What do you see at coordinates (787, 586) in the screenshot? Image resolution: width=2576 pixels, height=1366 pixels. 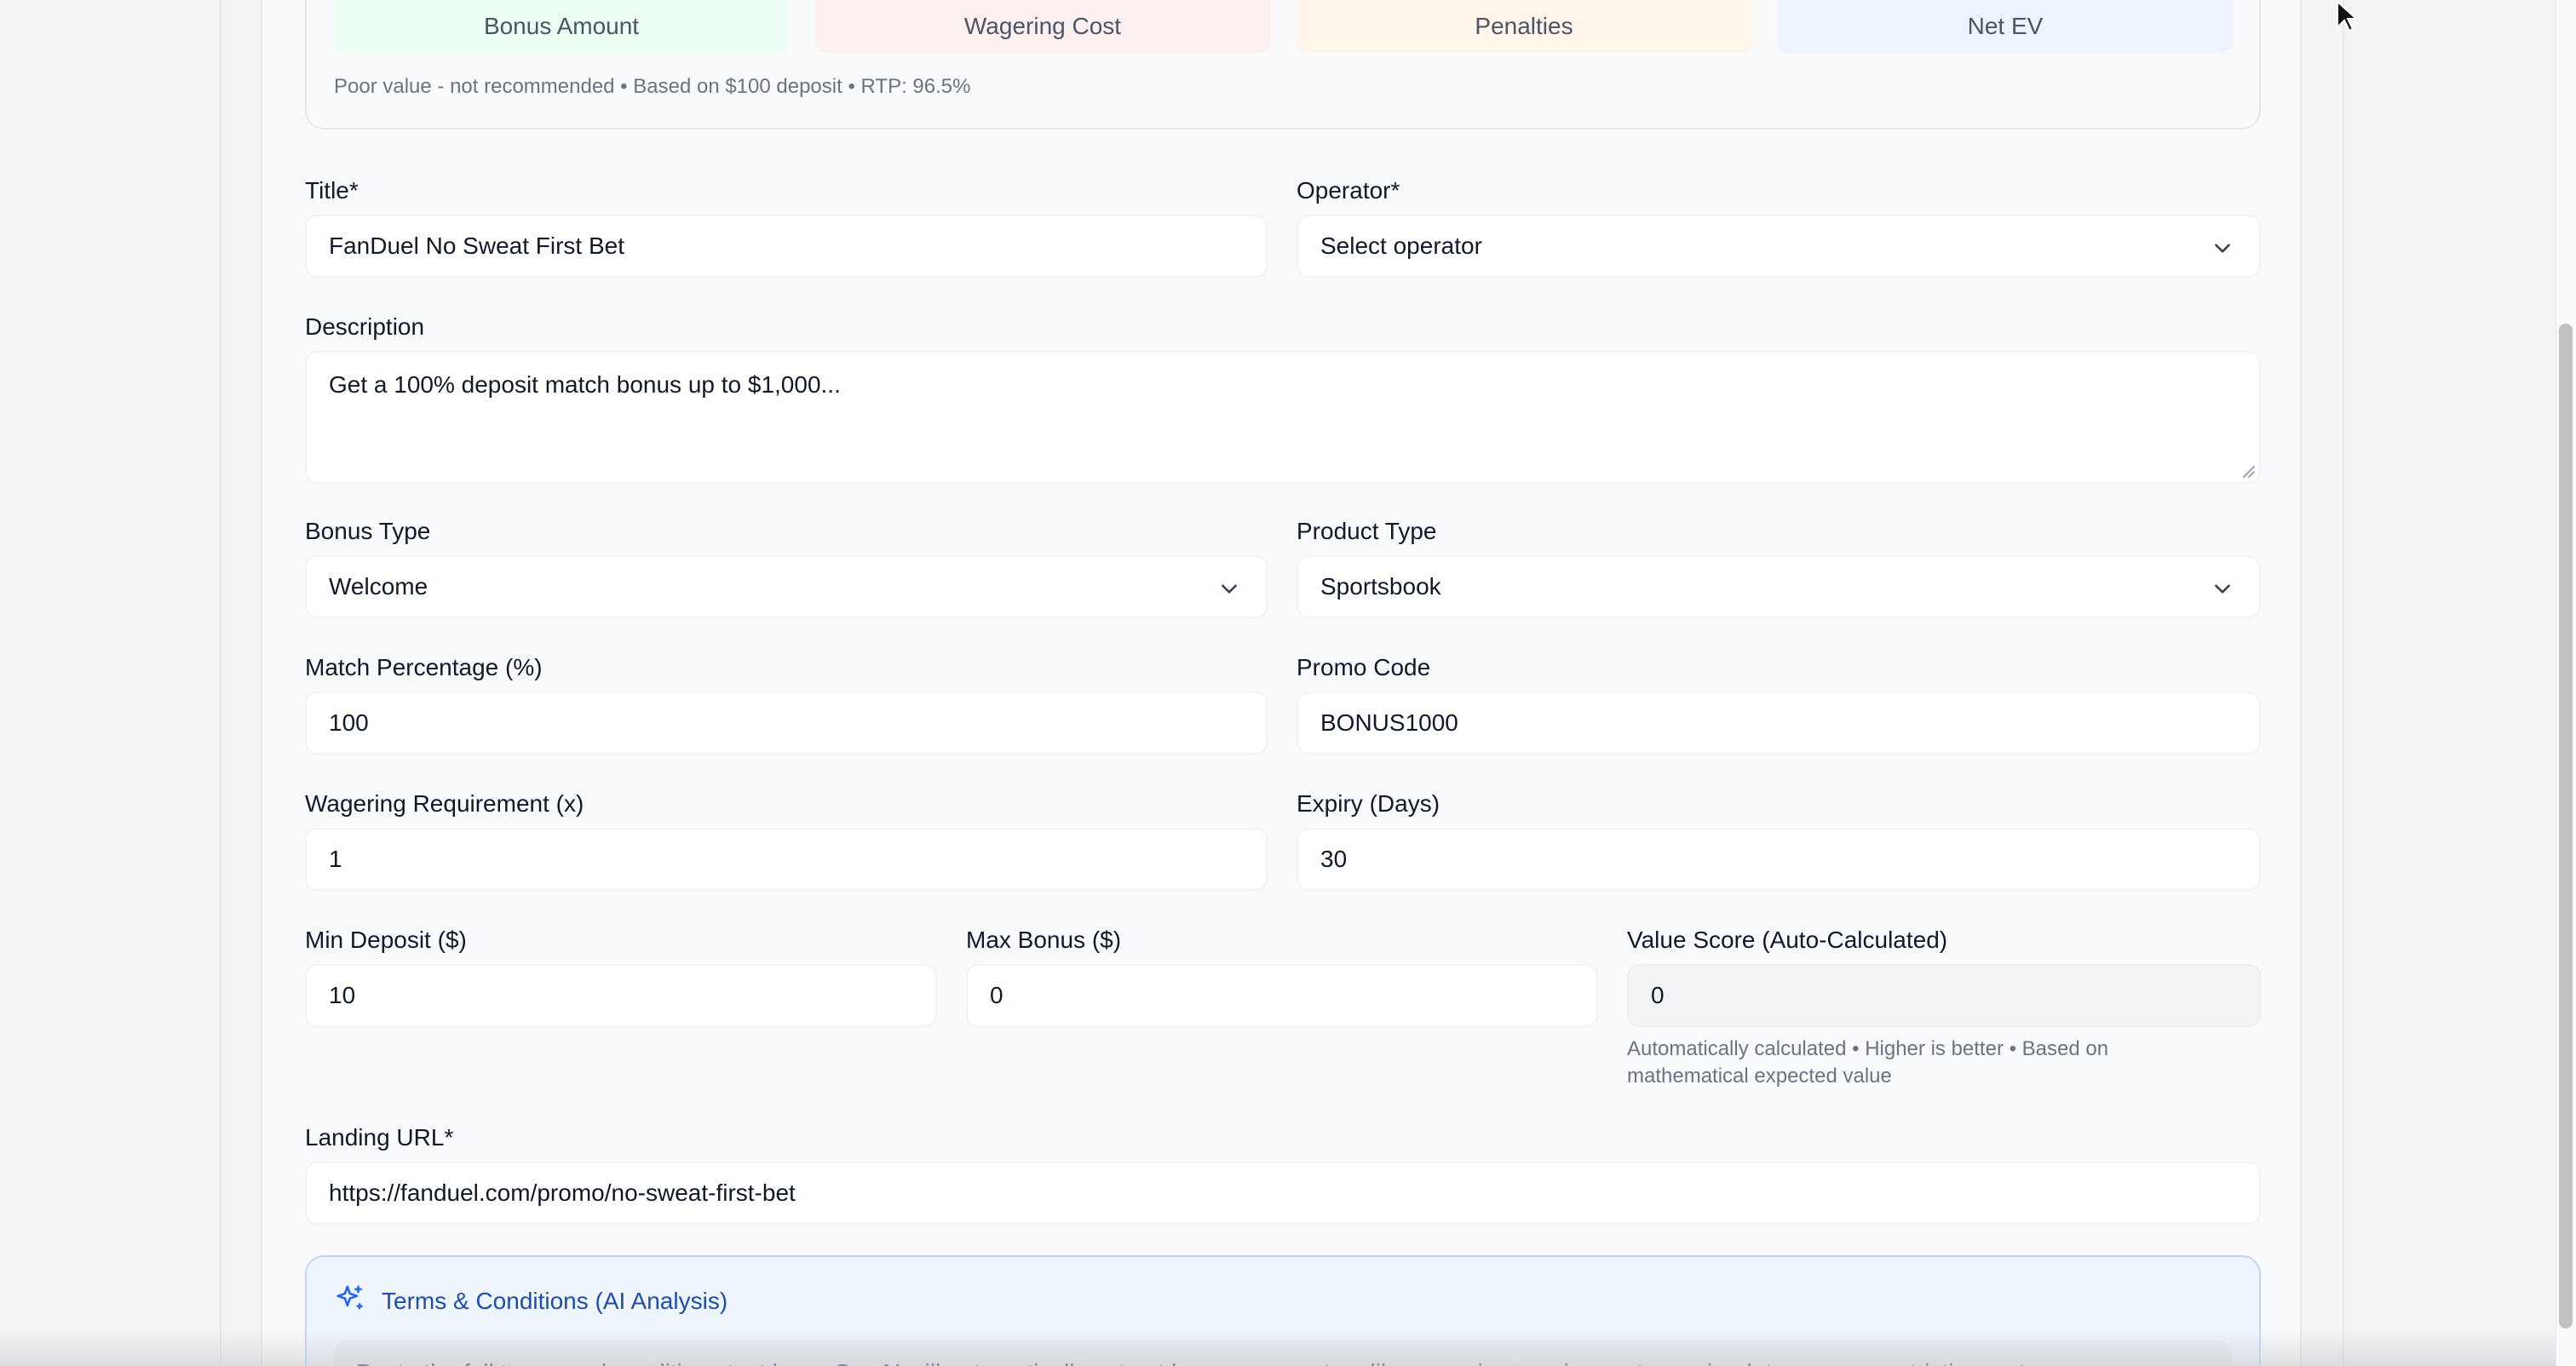 I see `bonus-type-select: Welcome` at bounding box center [787, 586].